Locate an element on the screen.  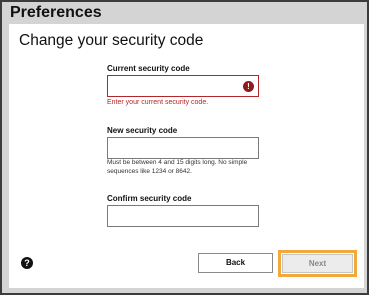
current-code-input: ! is located at coordinates (183, 86).